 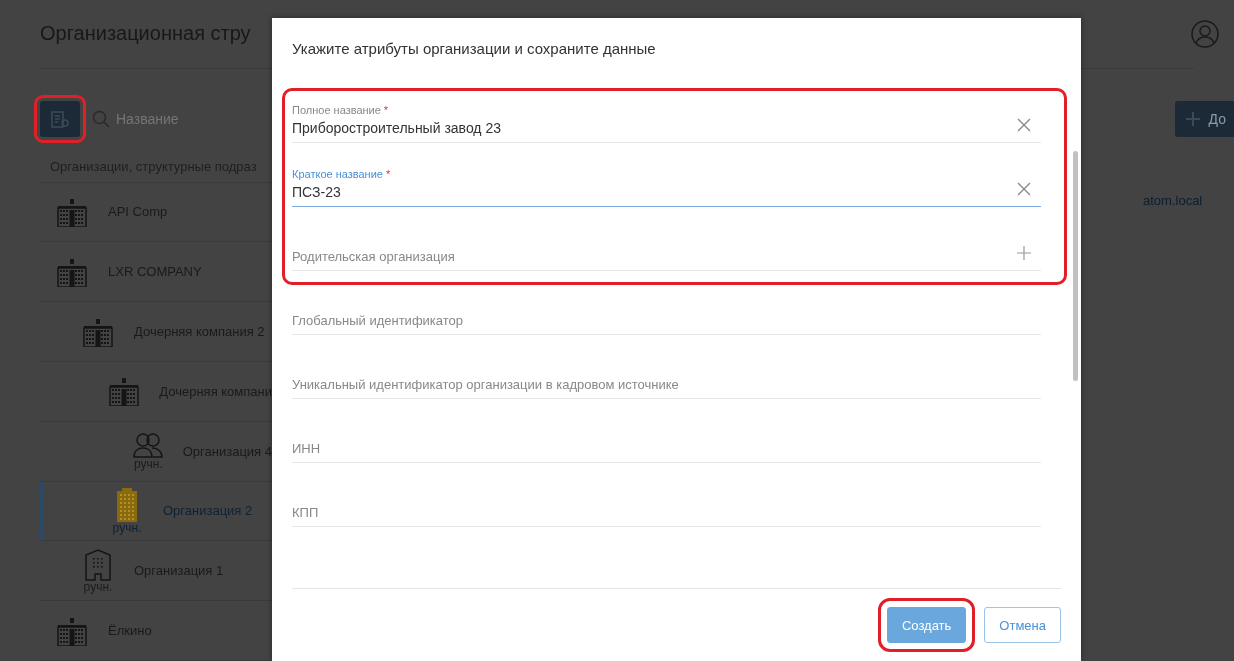 I want to click on text-input: Приборостроительный завод 23, so click(x=654, y=128).